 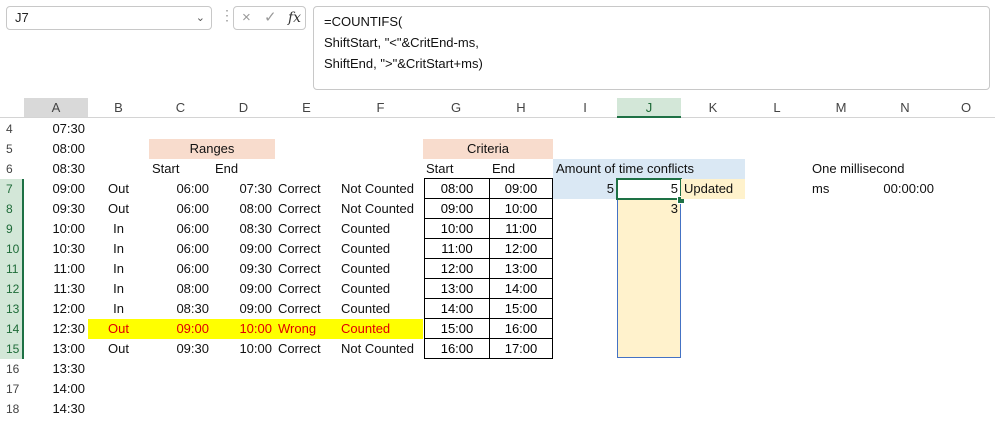 I want to click on criteria-start-label: Start, so click(x=456, y=169).